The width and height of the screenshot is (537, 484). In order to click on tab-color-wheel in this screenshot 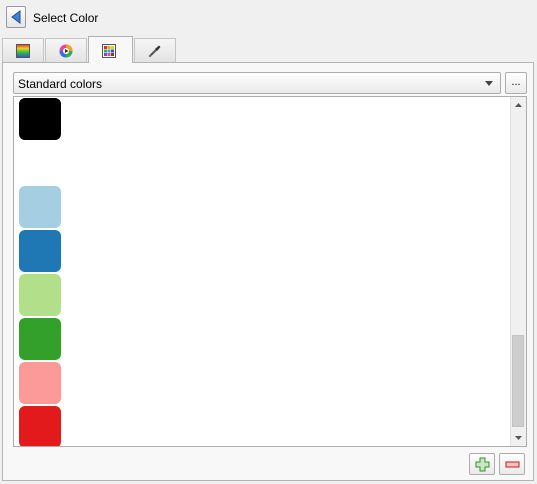, I will do `click(66, 50)`.